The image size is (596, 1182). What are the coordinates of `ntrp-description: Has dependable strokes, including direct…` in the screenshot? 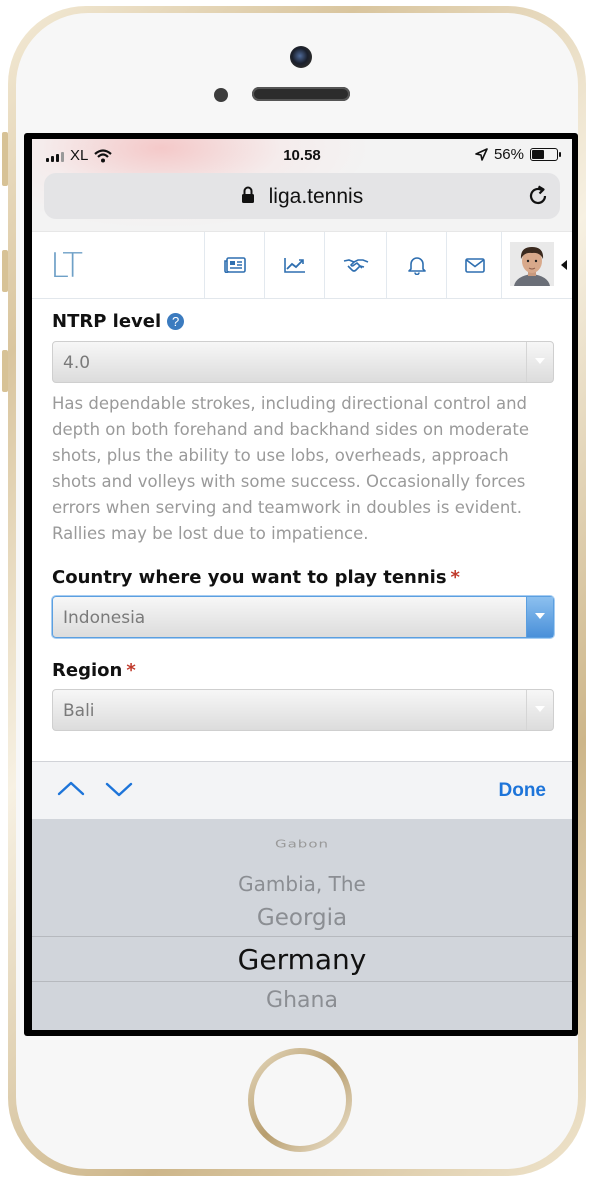 It's located at (291, 468).